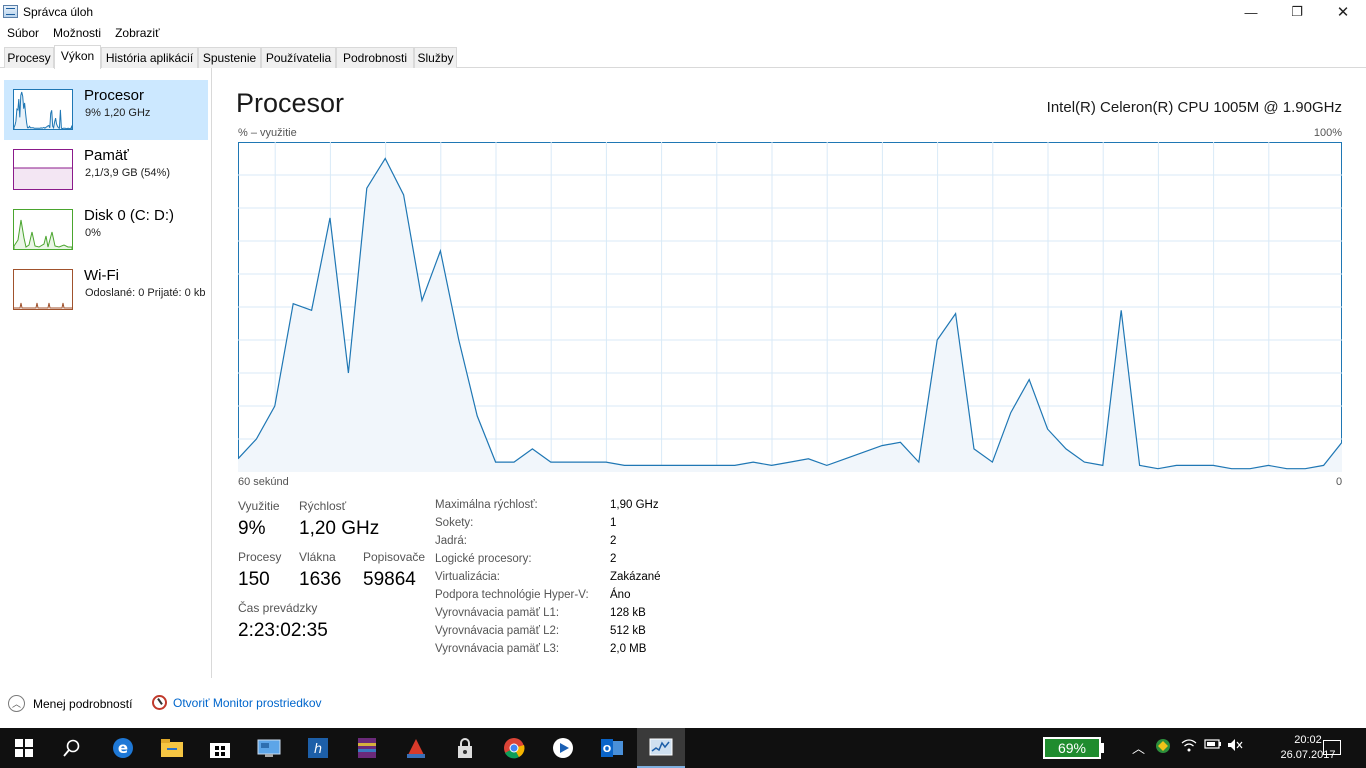  Describe the element at coordinates (247, 702) in the screenshot. I see `open-resource-monitor-label: Otvoriť Monitor prostriedkov` at that location.